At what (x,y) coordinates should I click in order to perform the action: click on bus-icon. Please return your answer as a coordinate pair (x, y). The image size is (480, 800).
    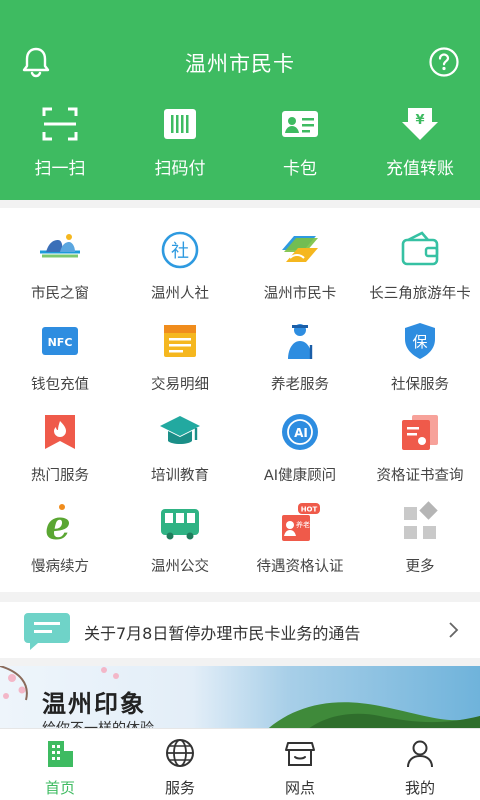
    Looking at the image, I should click on (180, 524).